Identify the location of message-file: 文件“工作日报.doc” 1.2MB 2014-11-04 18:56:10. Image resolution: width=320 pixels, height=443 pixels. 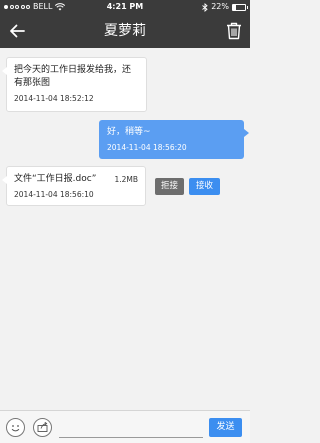
(74, 186).